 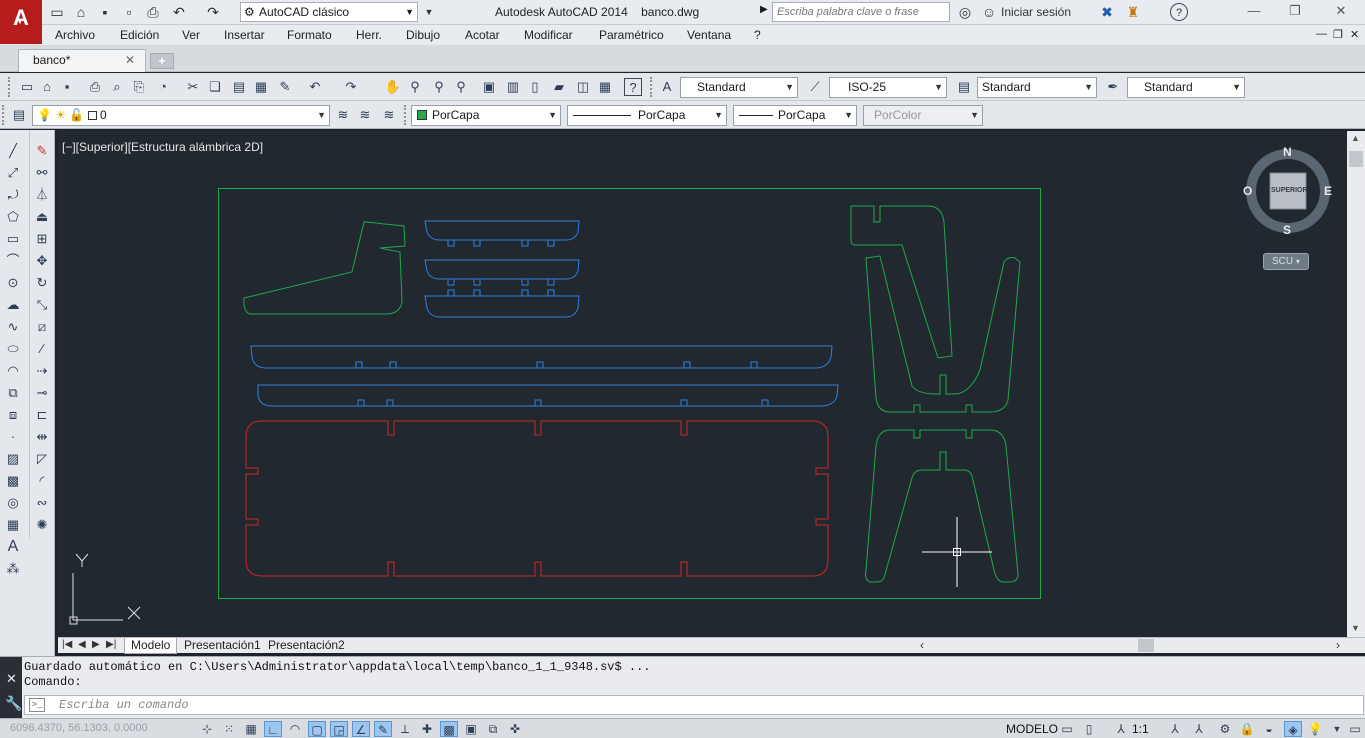 I want to click on infer-constraints-icon: ⊹, so click(x=207, y=729).